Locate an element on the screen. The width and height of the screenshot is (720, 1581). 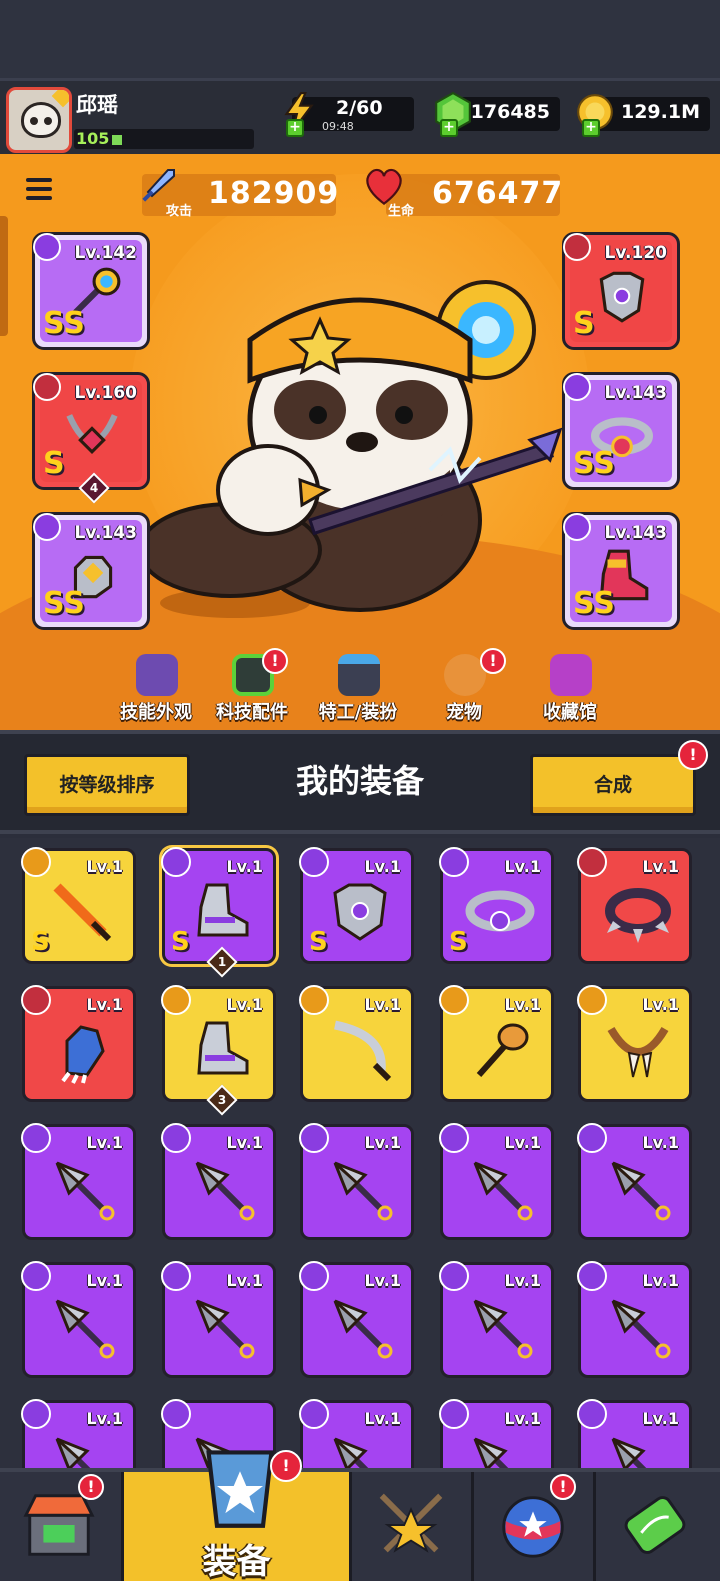
add-energy-icon: + is located at coordinates (295, 128).